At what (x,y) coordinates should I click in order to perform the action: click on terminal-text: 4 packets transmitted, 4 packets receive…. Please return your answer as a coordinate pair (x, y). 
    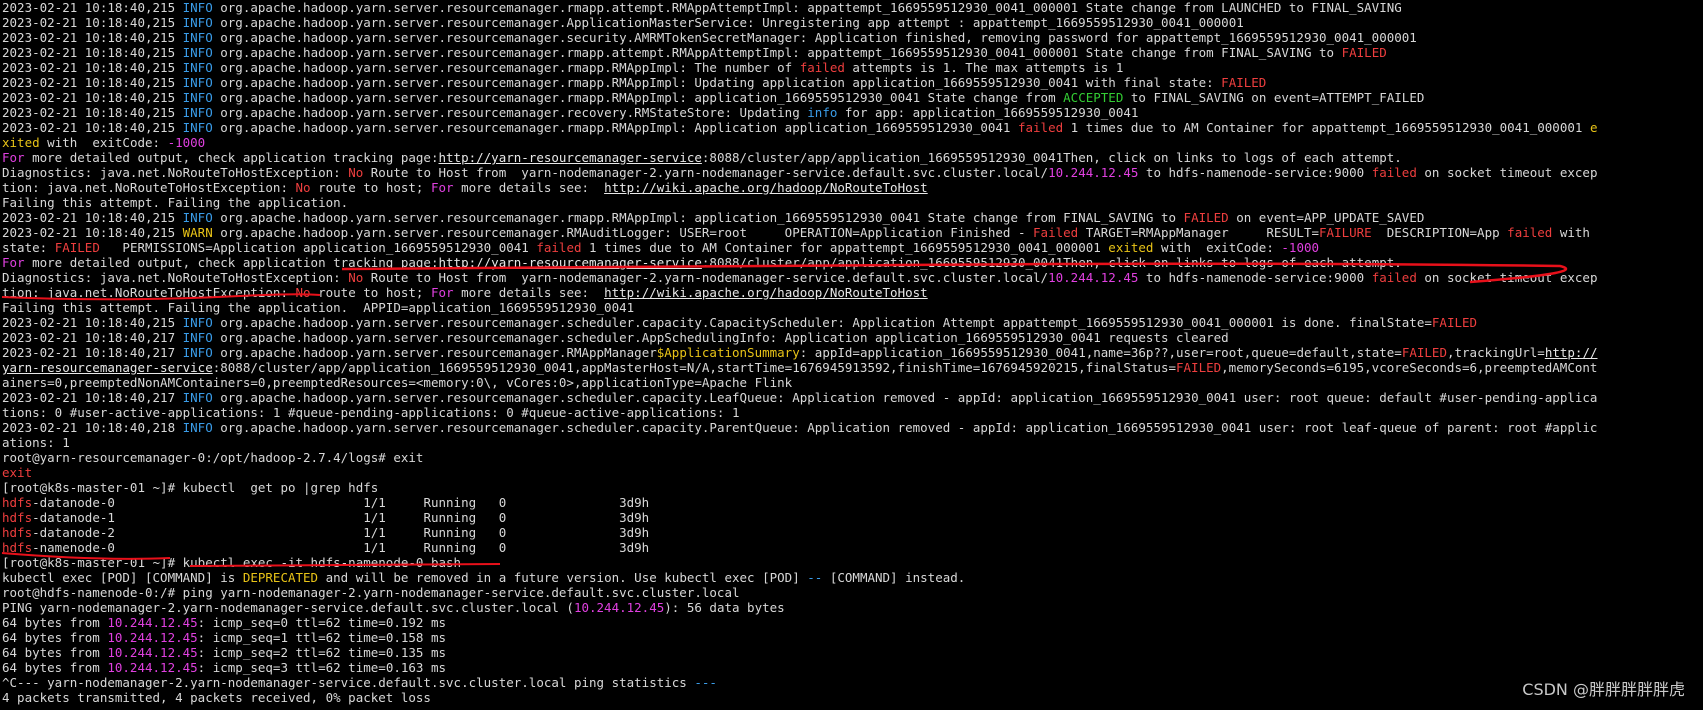
    Looking at the image, I should click on (216, 697).